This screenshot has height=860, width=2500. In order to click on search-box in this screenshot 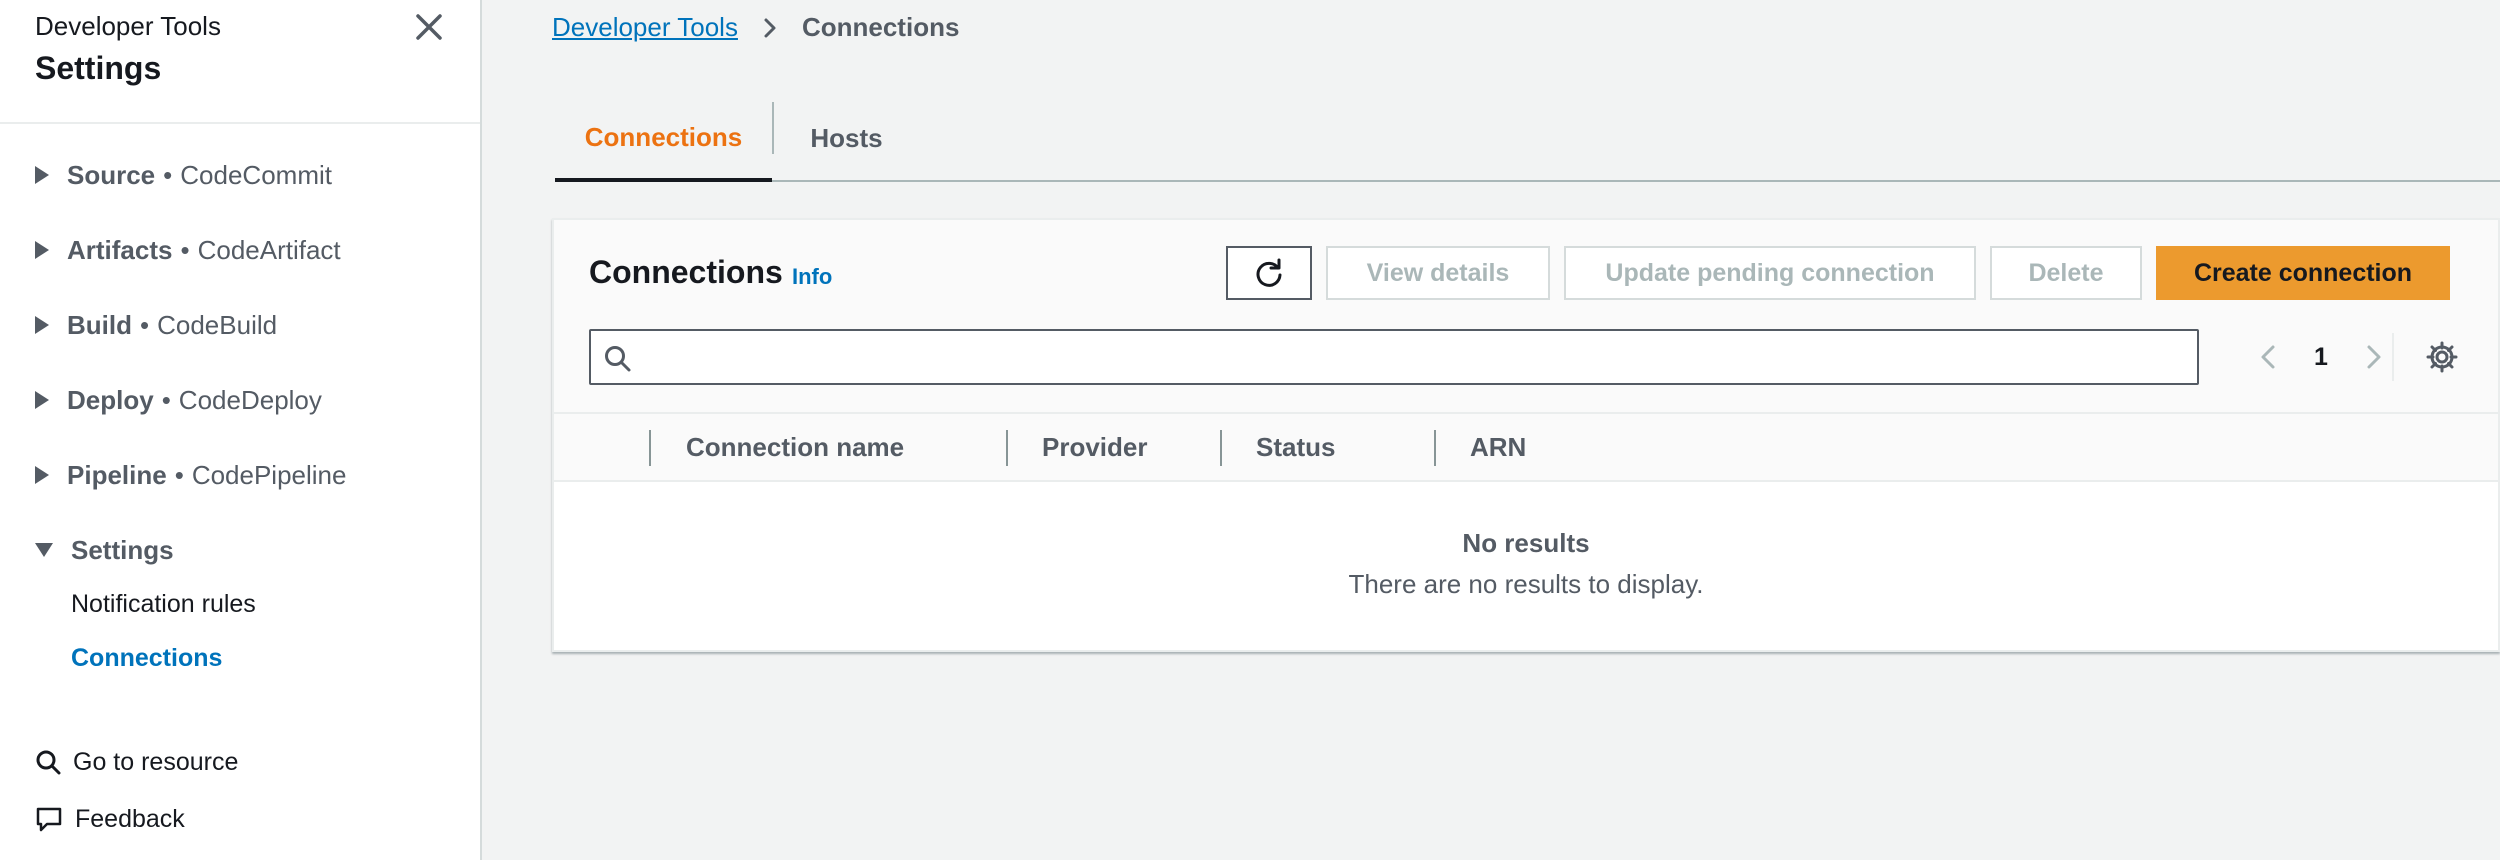, I will do `click(1394, 357)`.